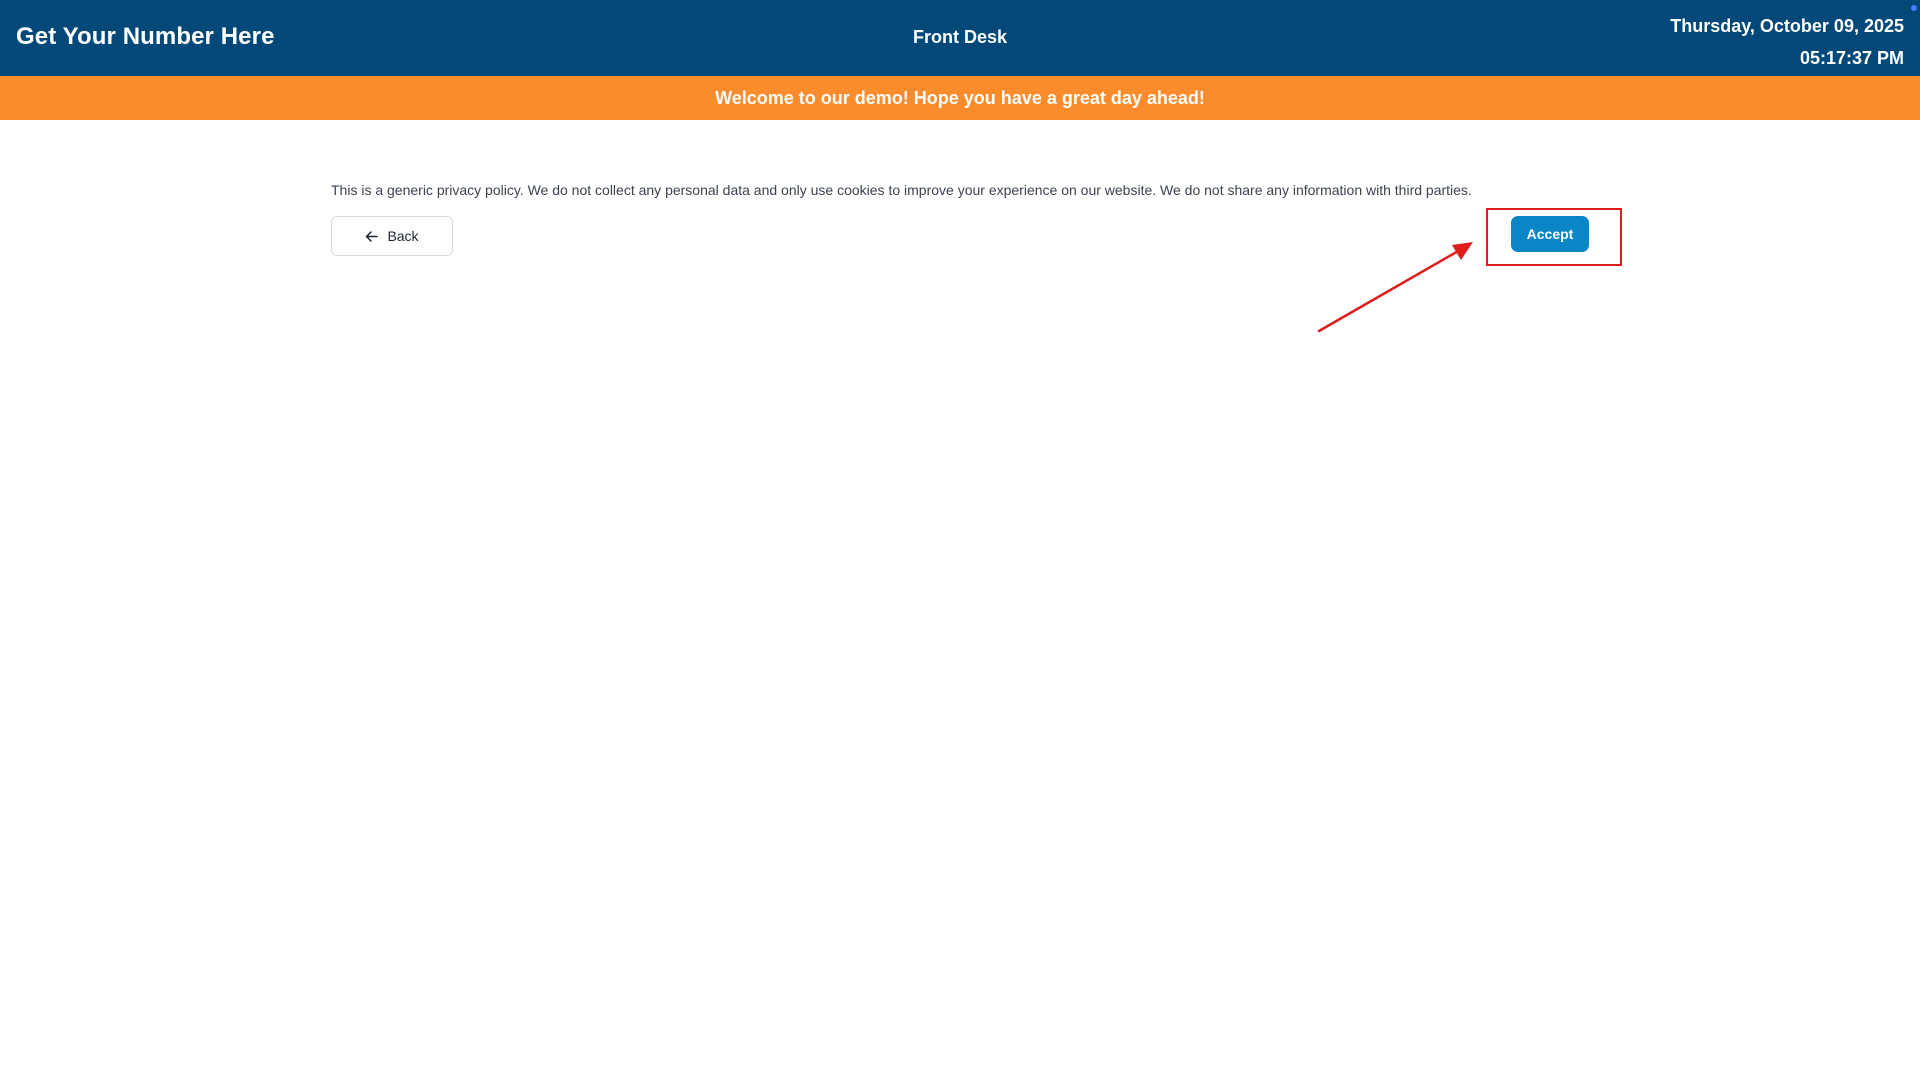 This screenshot has height=1080, width=1920. I want to click on location-label: Front Desk, so click(960, 37).